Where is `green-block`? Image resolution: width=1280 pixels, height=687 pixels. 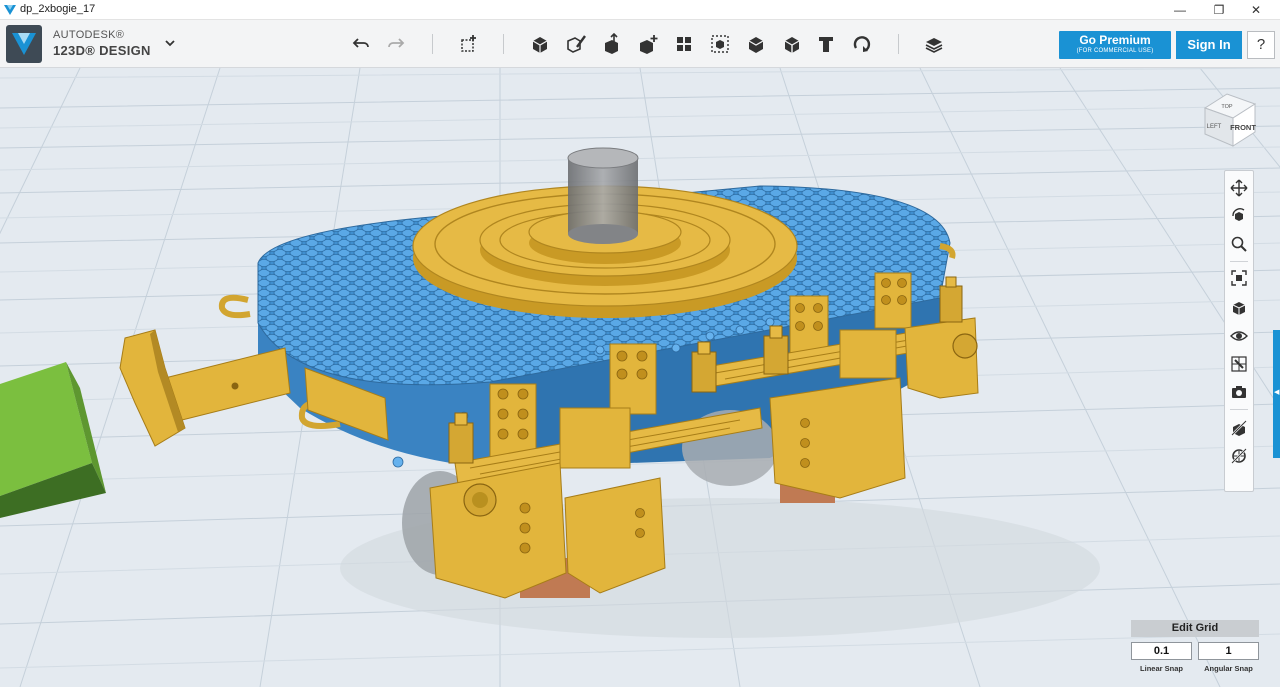
green-block is located at coordinates (53, 440).